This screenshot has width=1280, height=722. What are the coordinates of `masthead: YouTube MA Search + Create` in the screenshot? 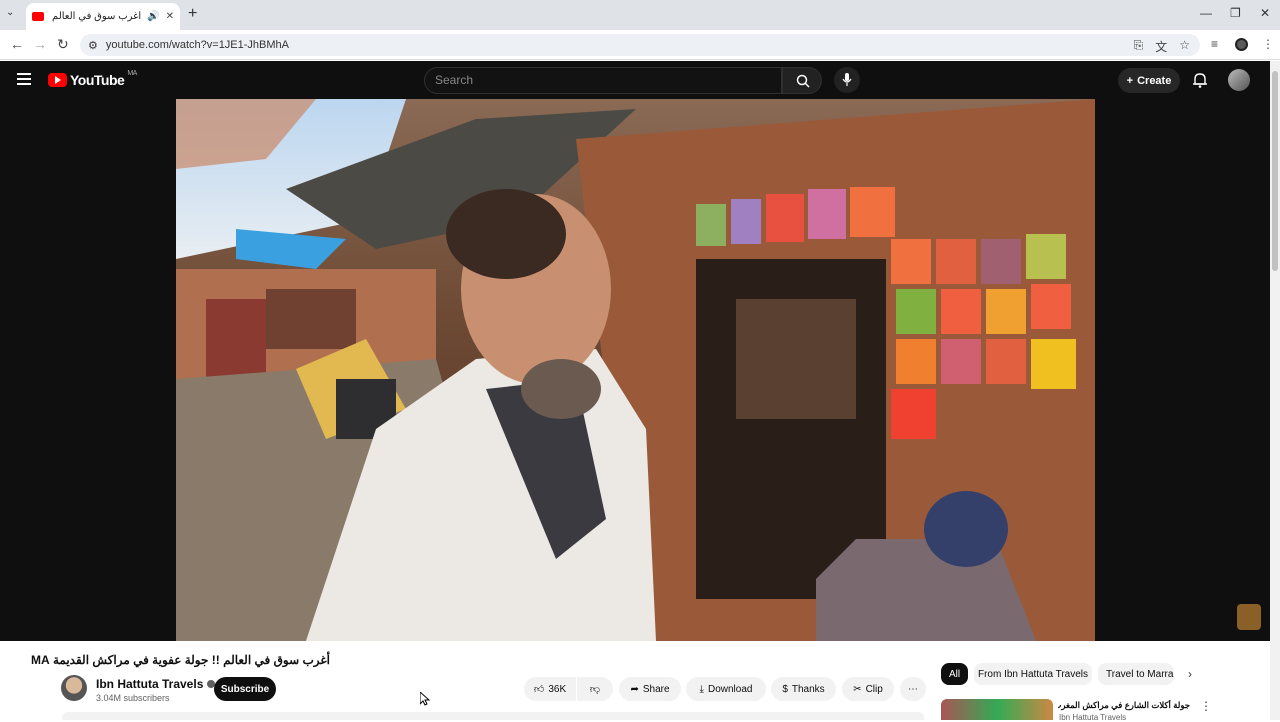 It's located at (635, 80).